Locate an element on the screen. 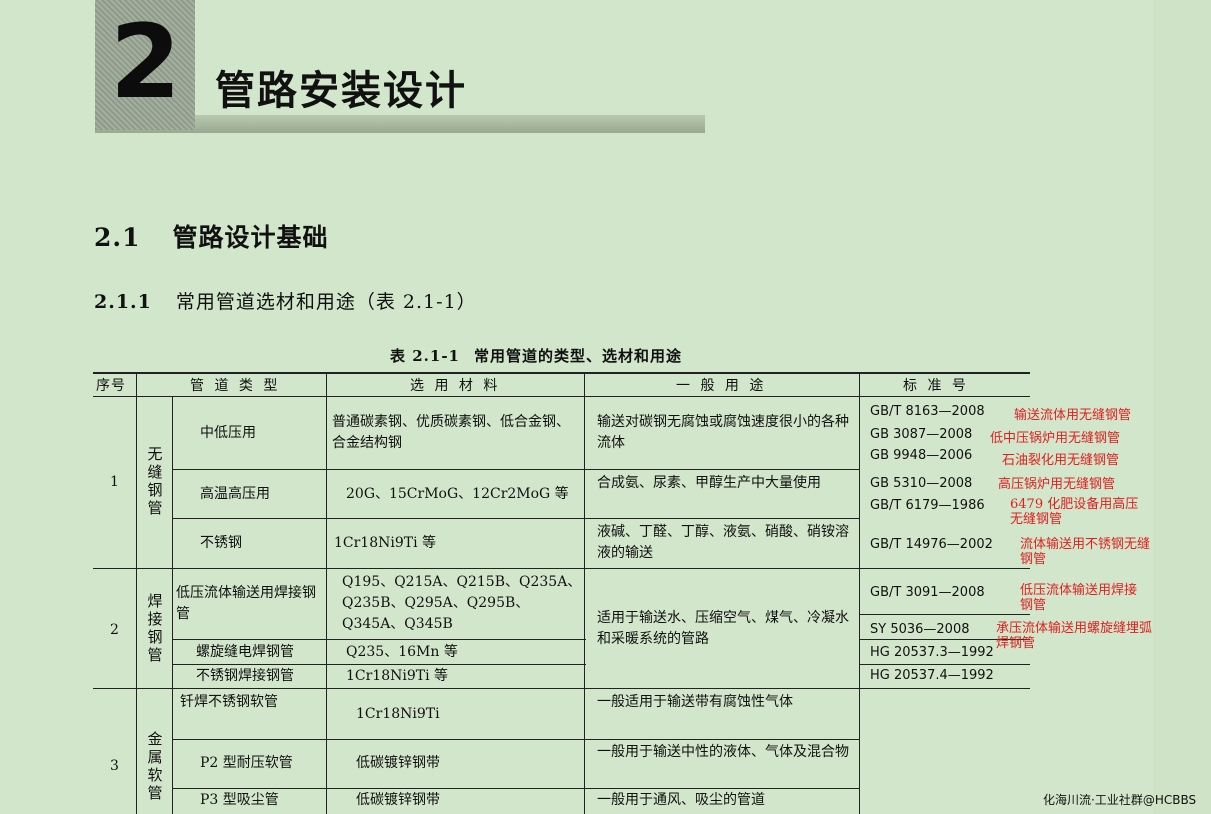 The width and height of the screenshot is (1211, 814). row-type: 低压流体输送用焊接钢管 is located at coordinates (246, 603).